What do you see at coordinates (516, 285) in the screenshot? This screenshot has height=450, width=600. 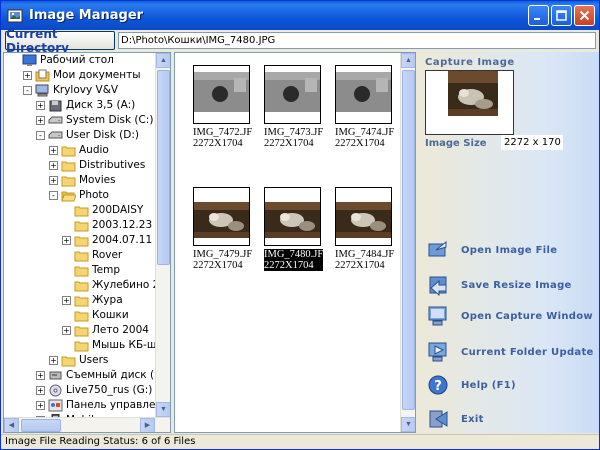 I see `action-label: Save Resize Image` at bounding box center [516, 285].